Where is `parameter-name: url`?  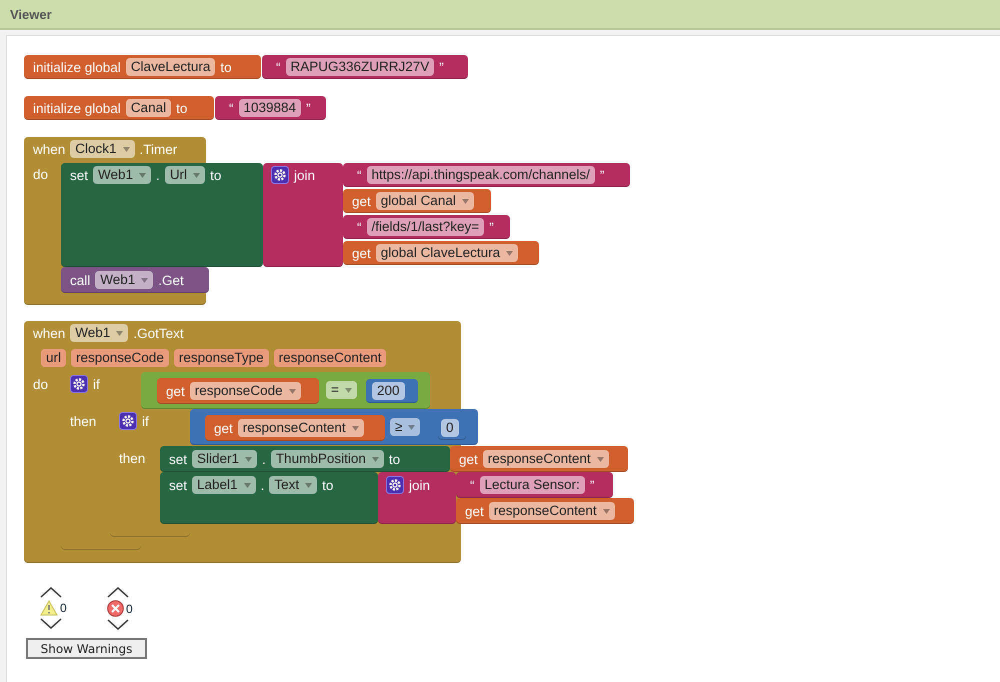
parameter-name: url is located at coordinates (53, 358).